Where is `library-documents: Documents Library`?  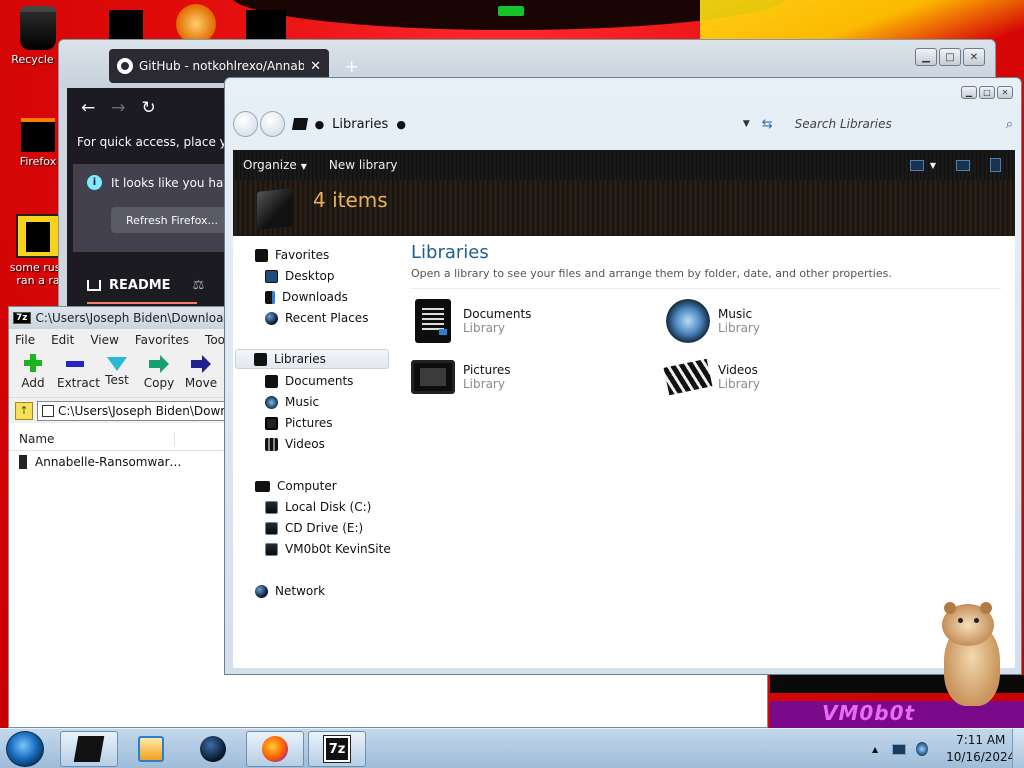
library-documents: Documents Library is located at coordinates (531, 321).